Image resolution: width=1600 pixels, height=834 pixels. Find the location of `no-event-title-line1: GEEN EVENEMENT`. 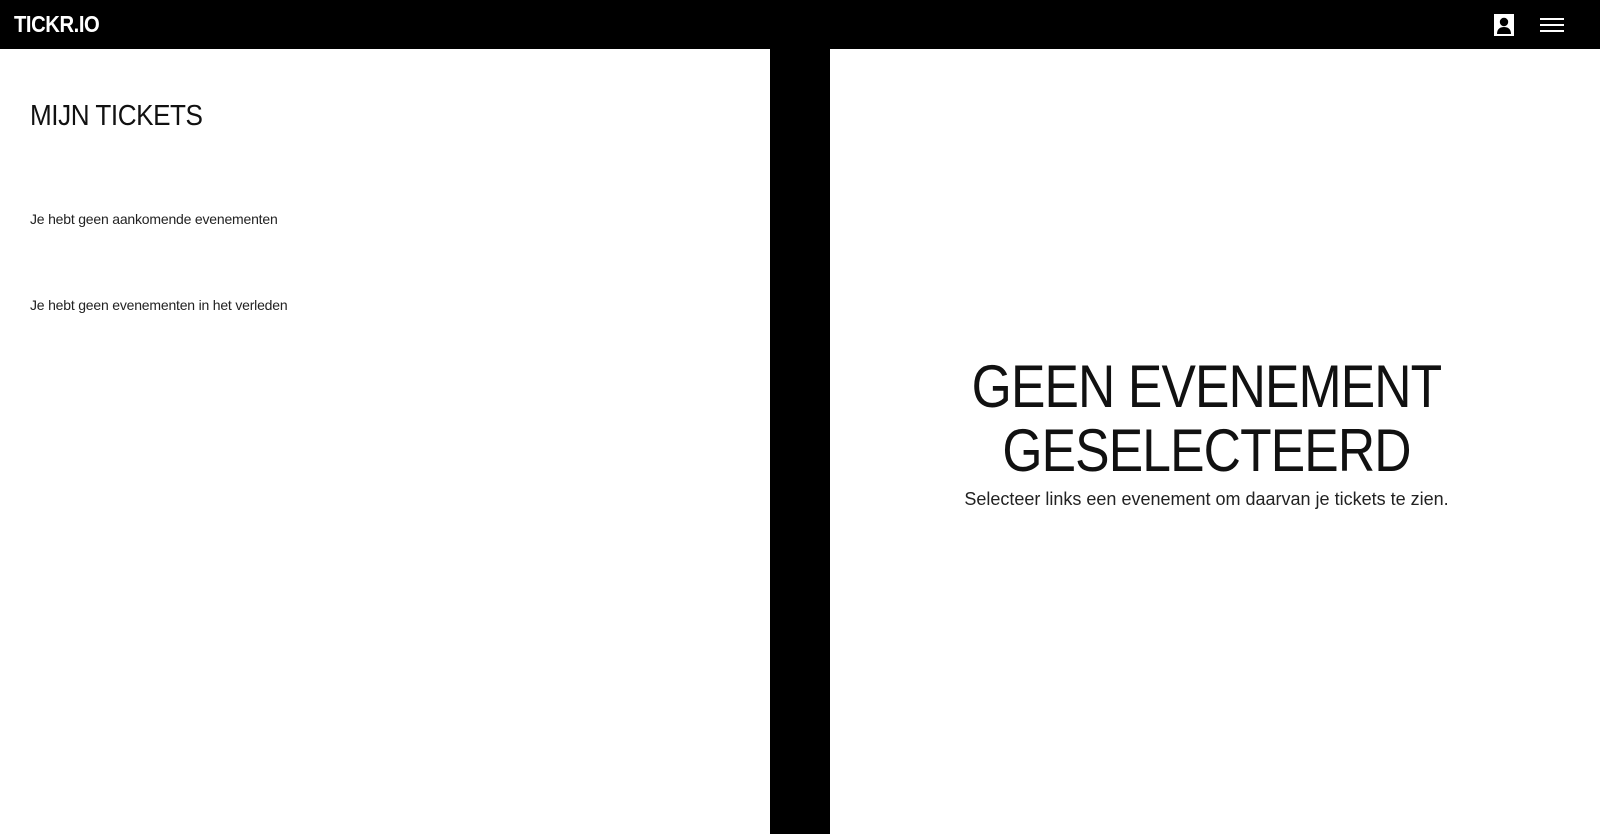

no-event-title-line1: GEEN EVENEMENT is located at coordinates (1207, 386).